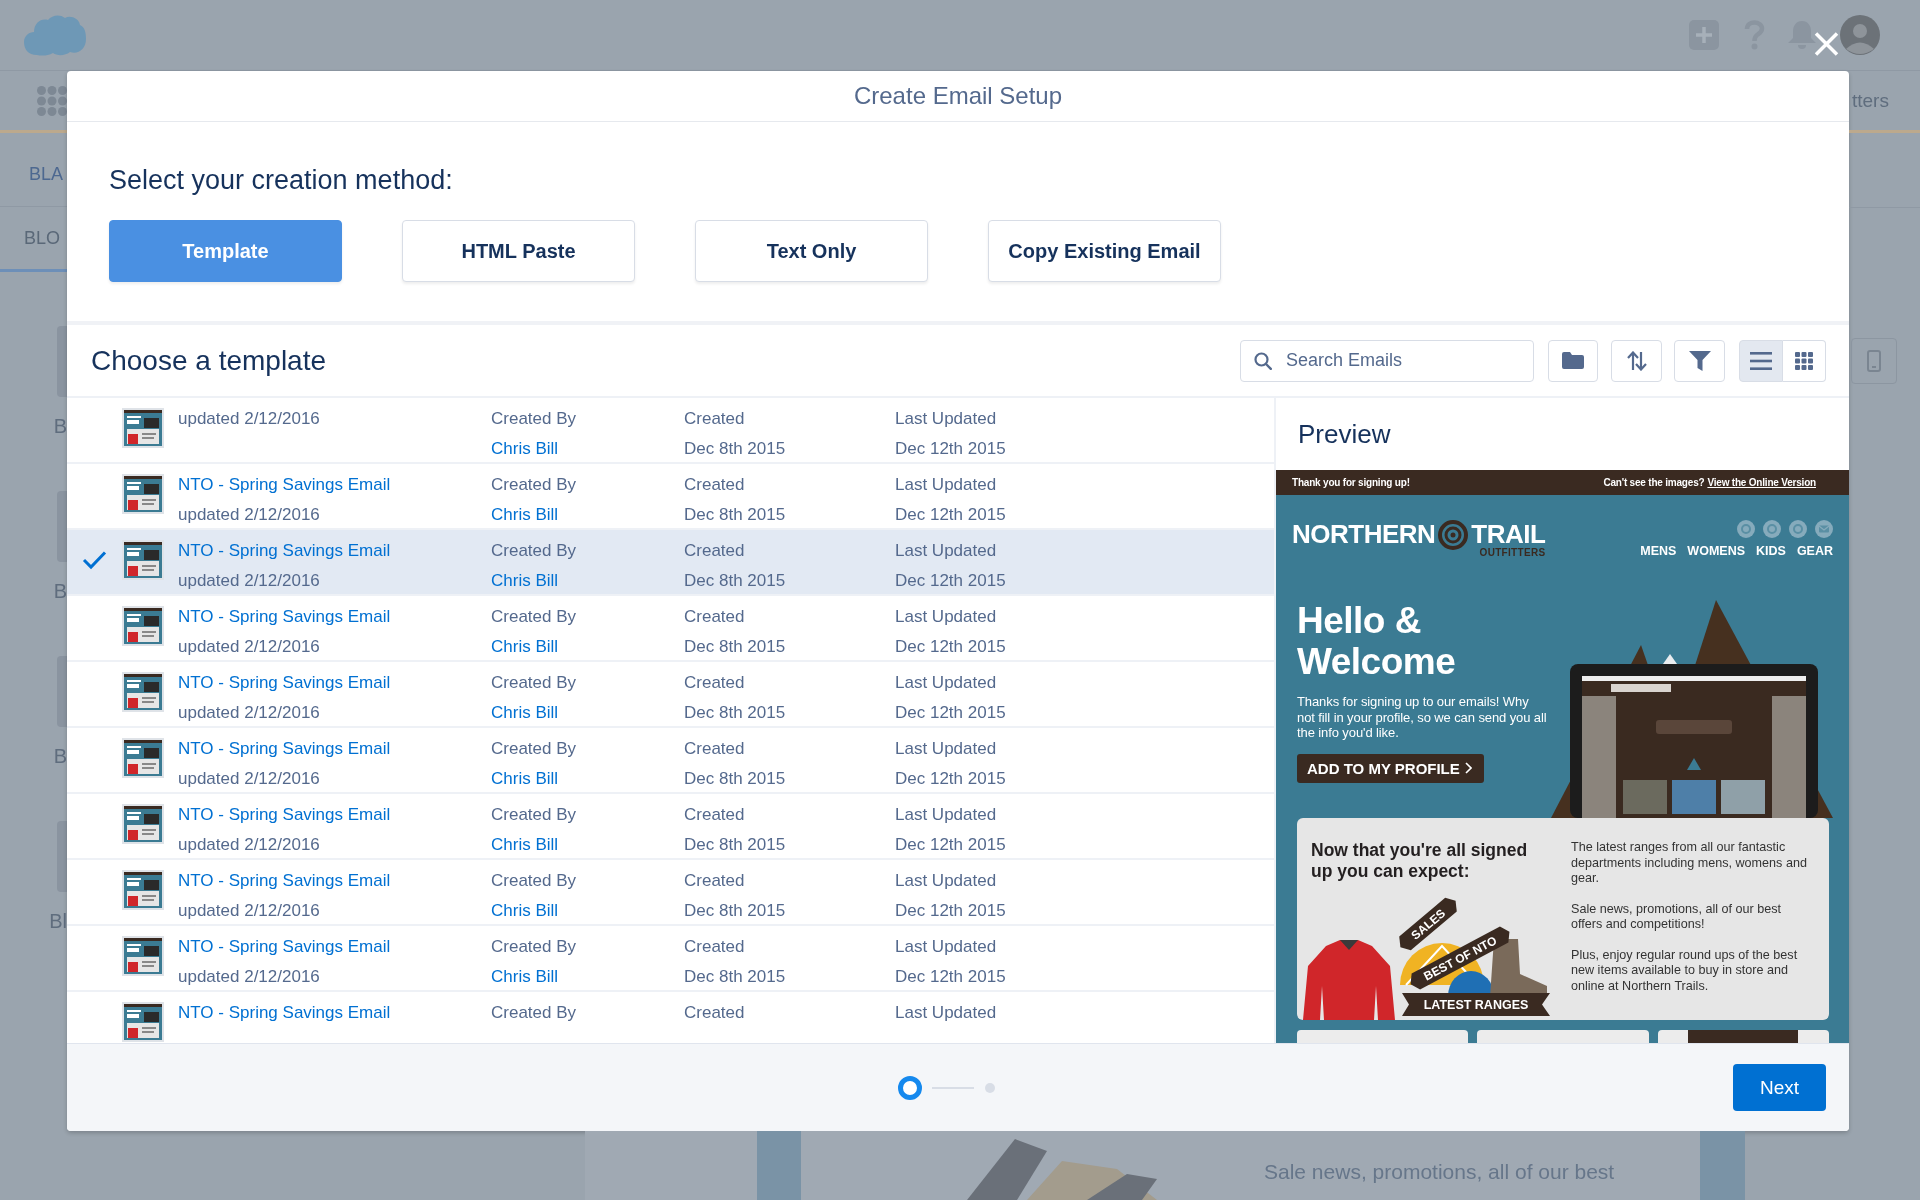 This screenshot has height=1200, width=1920. Describe the element at coordinates (1508, 534) in the screenshot. I see `brand-name: TRAIL` at that location.